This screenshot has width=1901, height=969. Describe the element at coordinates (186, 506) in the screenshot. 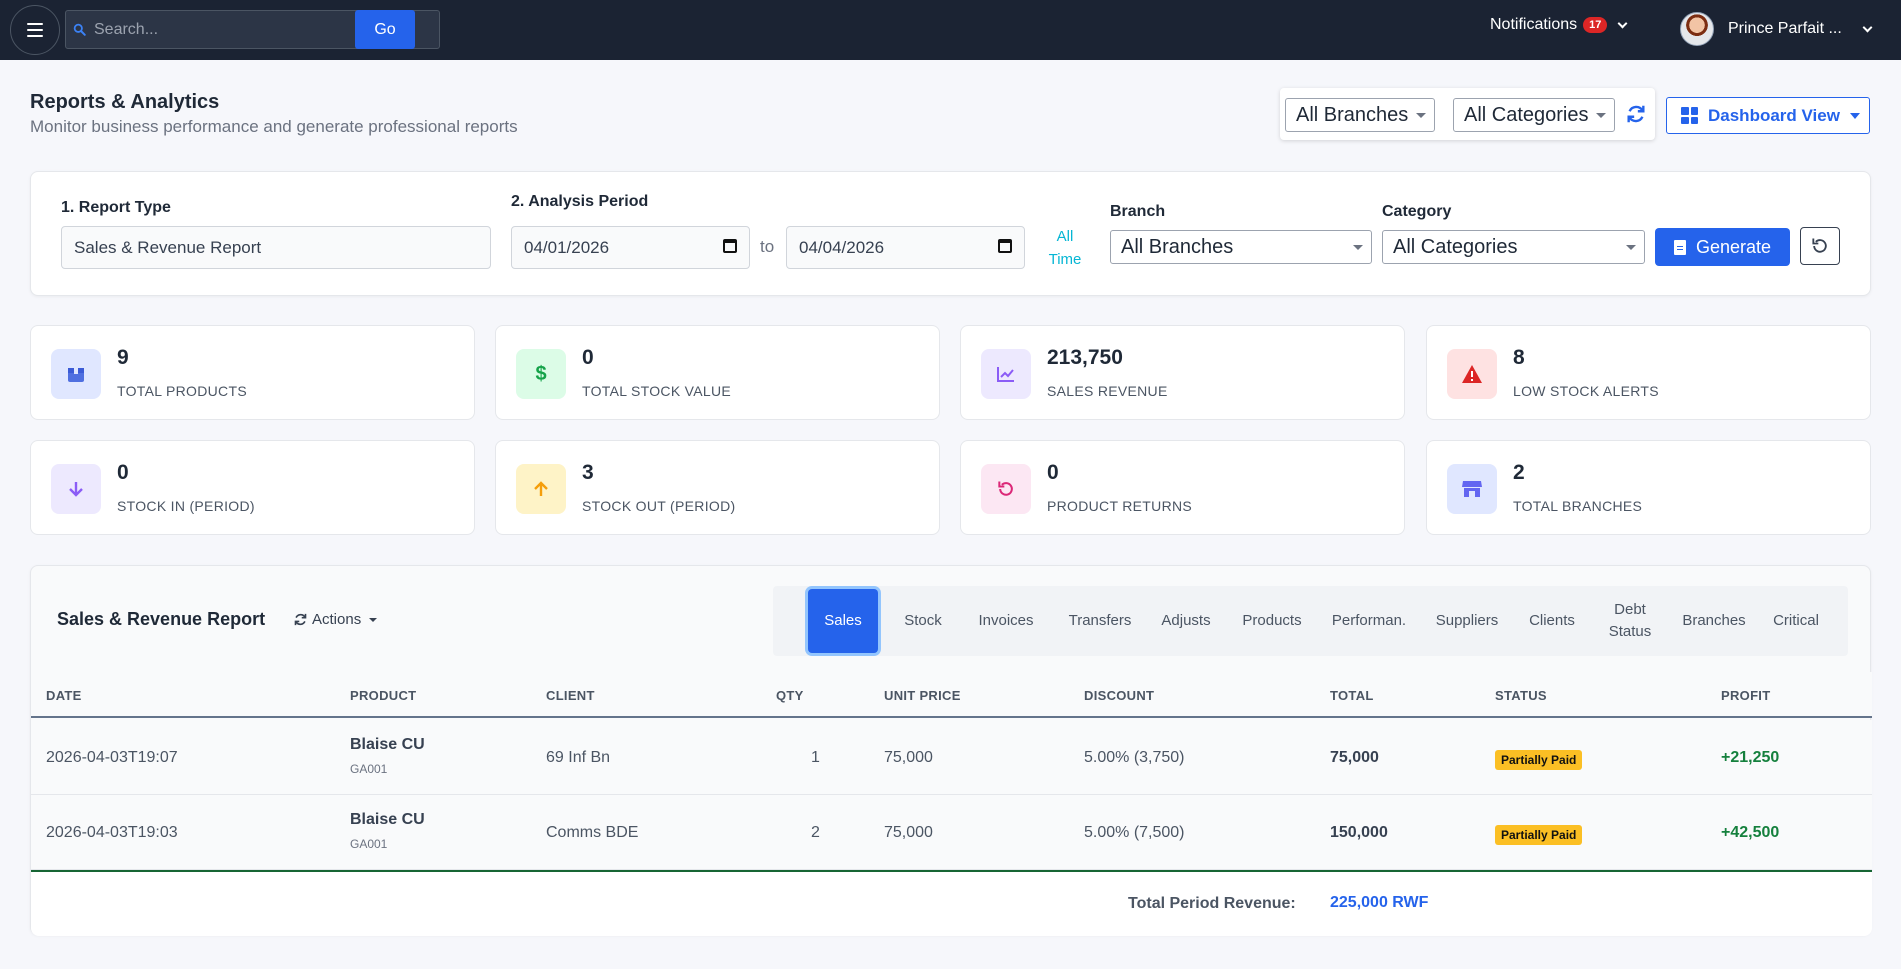

I see `stat-label: STOCK IN (PERIOD)` at that location.